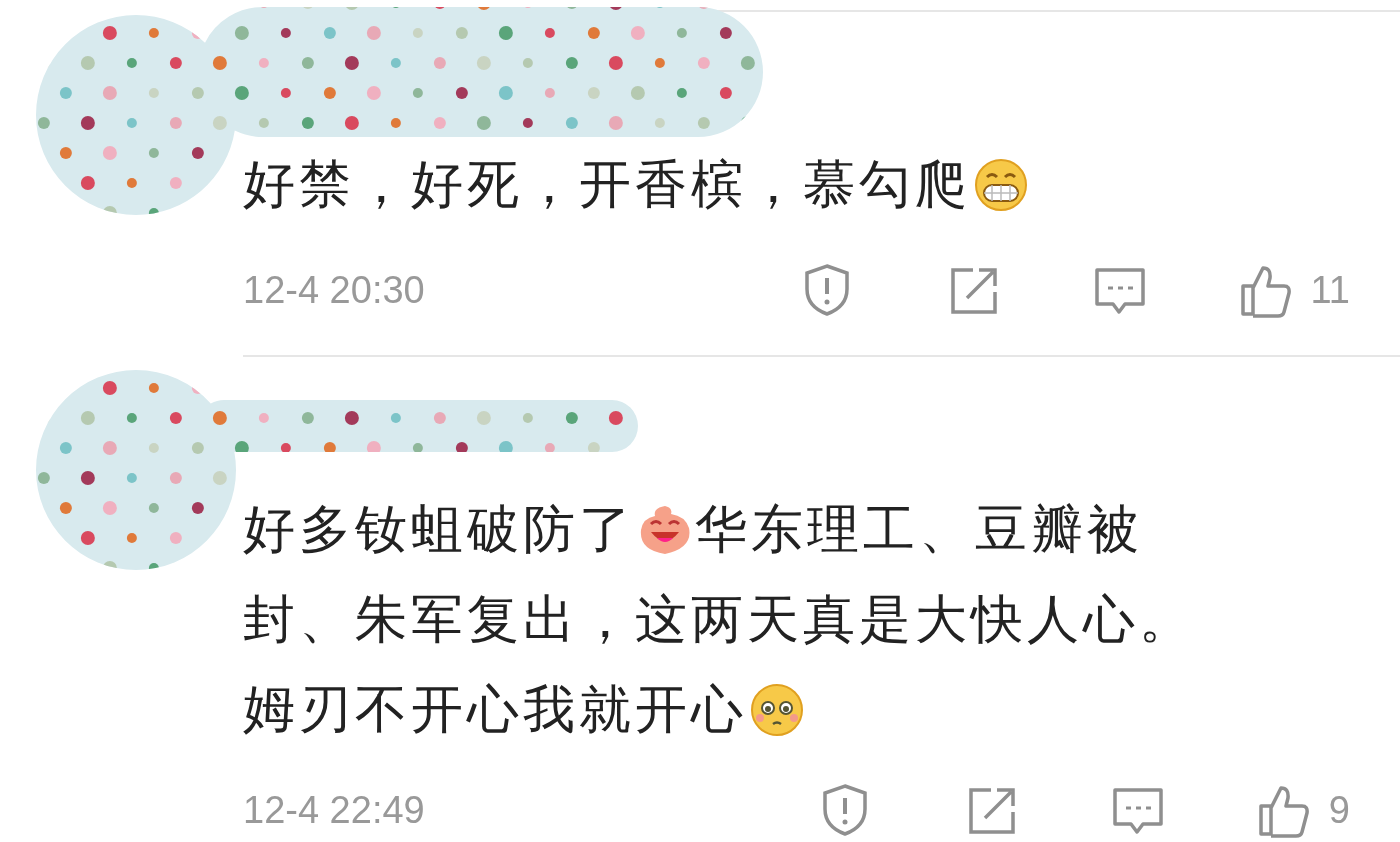 Image resolution: width=1400 pixels, height=842 pixels. Describe the element at coordinates (719, 619) in the screenshot. I see `comment-text: 封、朱军复出，这两天真是大快人心。` at that location.